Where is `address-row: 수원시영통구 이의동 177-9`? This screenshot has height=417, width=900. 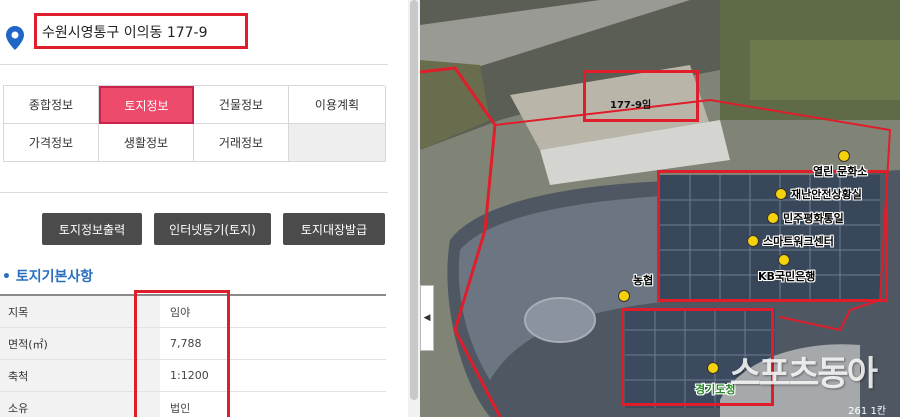
address-row: 수원시영통구 이의동 177-9 is located at coordinates (194, 32).